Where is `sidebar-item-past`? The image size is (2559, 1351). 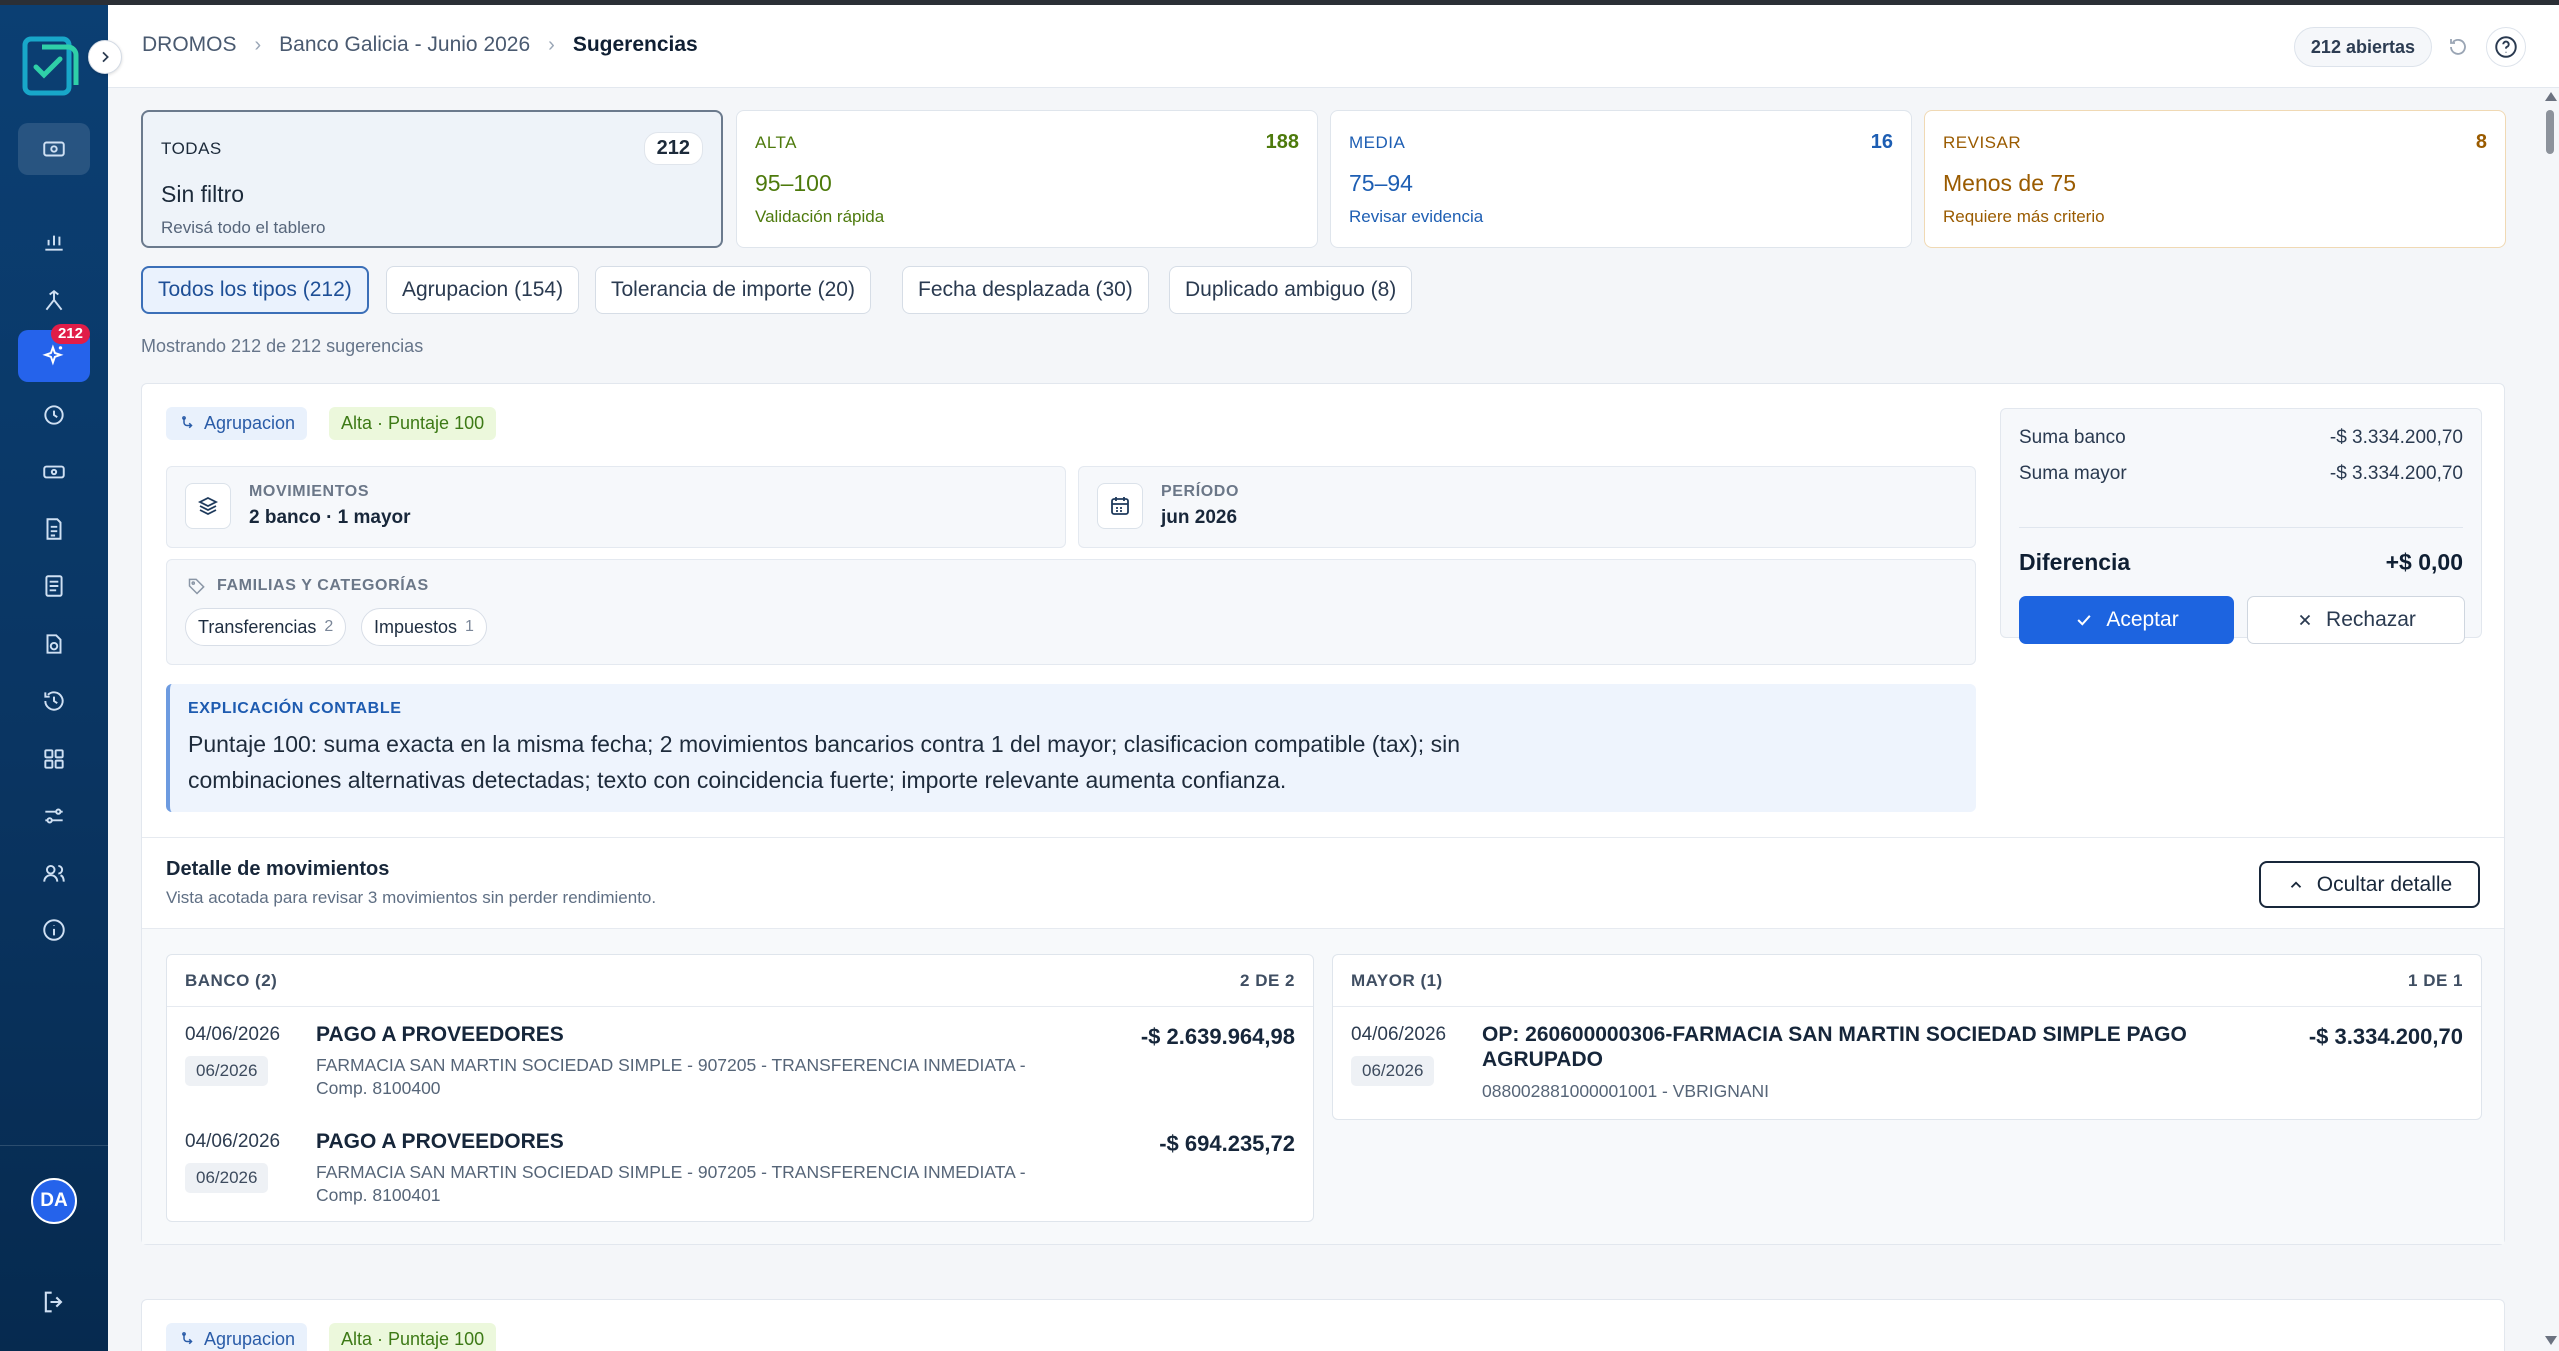
sidebar-item-past is located at coordinates (54, 701).